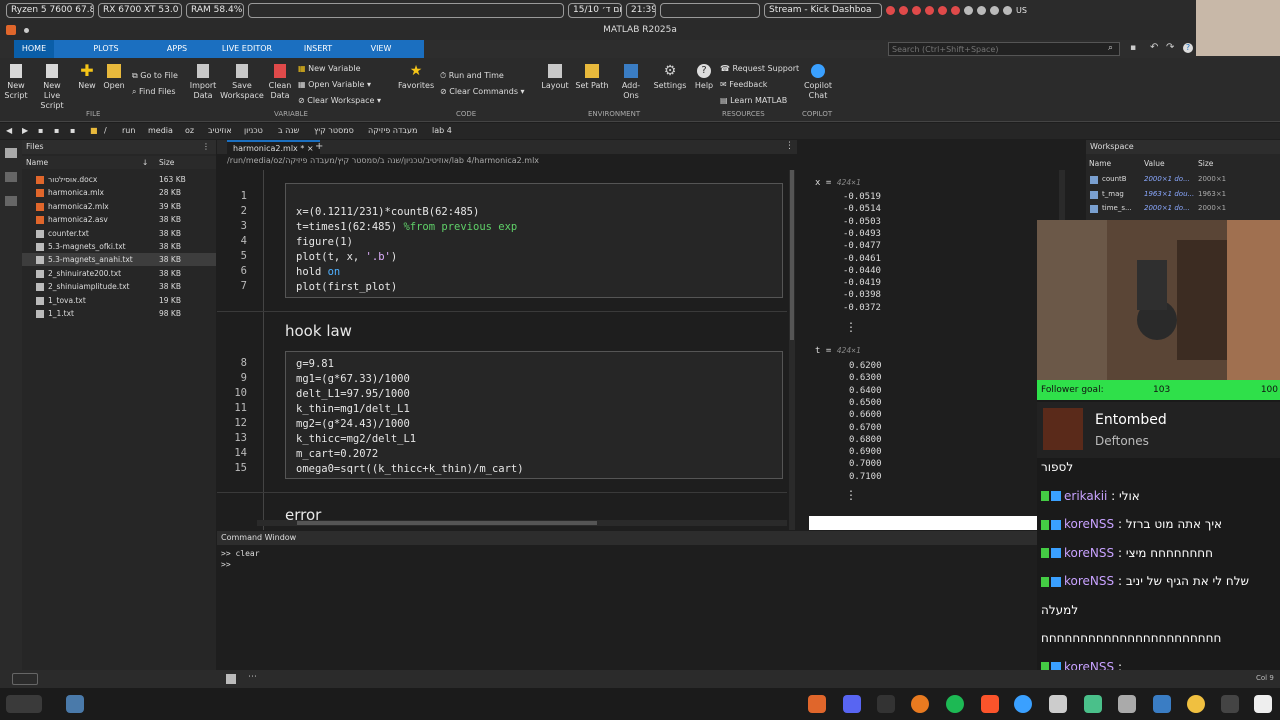 The width and height of the screenshot is (1280, 720). I want to click on editor-h-scrollbar, so click(522, 523).